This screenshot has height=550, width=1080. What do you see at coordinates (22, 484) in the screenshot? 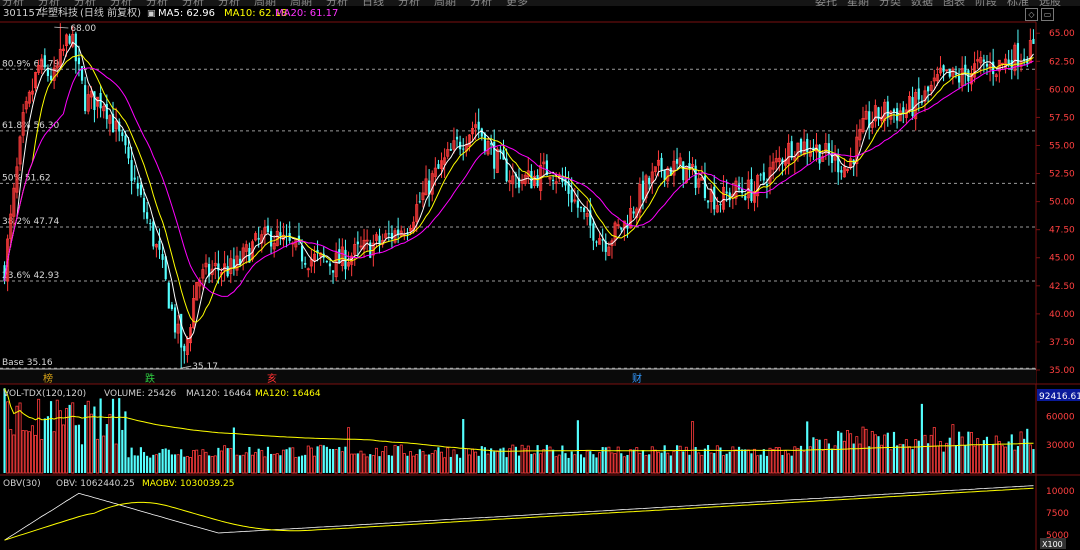
I see `obv-title: OBV(30)` at bounding box center [22, 484].